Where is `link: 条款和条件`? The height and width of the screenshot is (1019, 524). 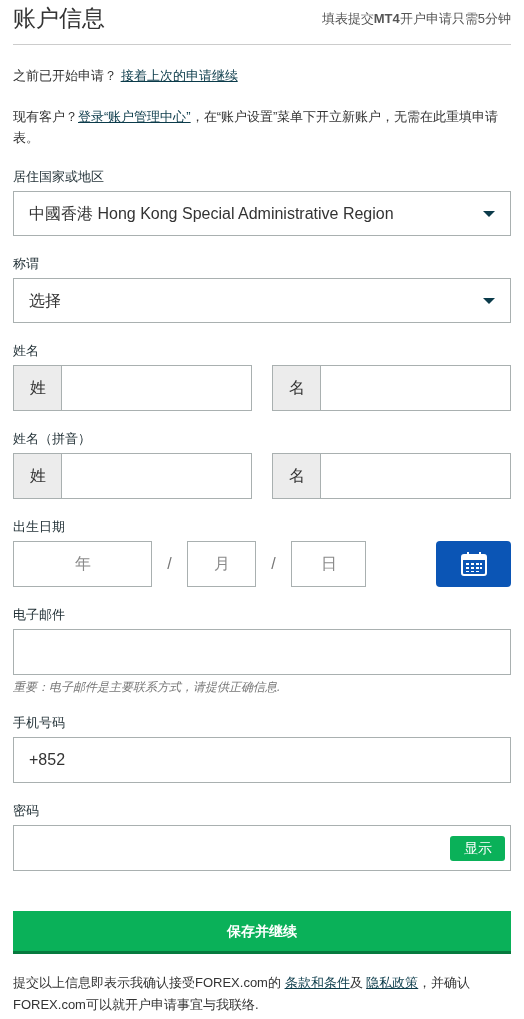 link: 条款和条件 is located at coordinates (317, 982).